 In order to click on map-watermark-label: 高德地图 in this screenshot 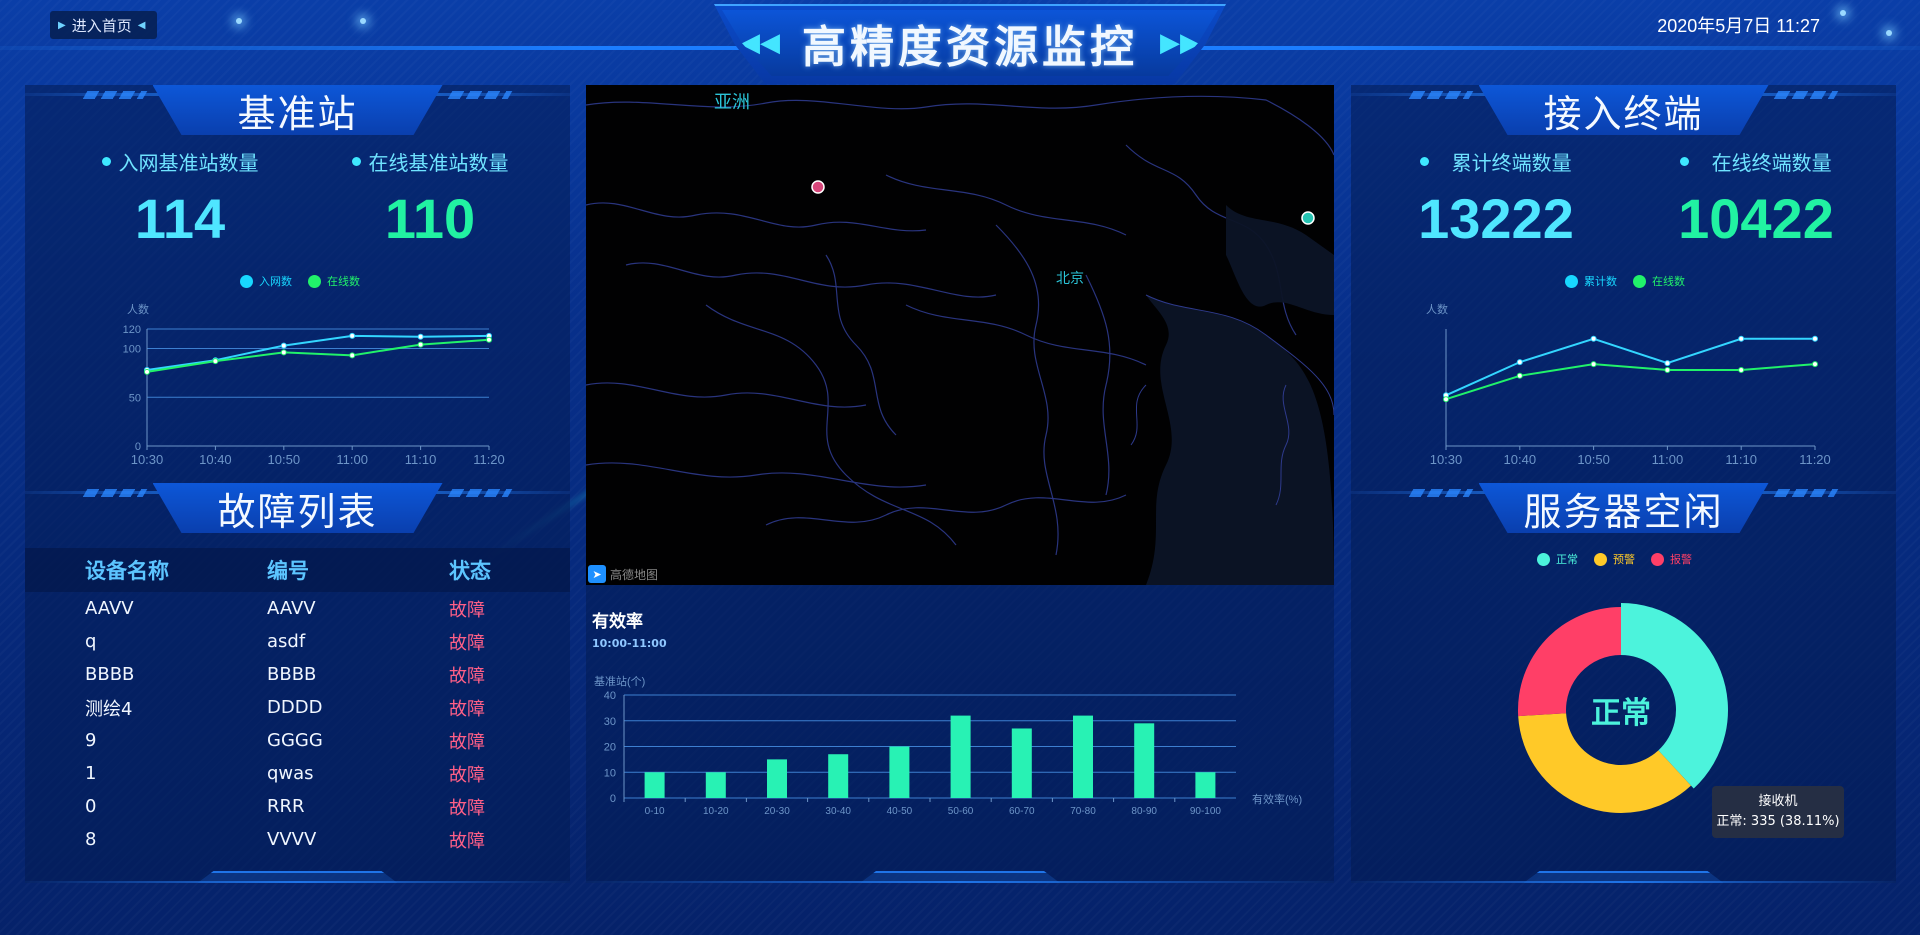, I will do `click(634, 574)`.